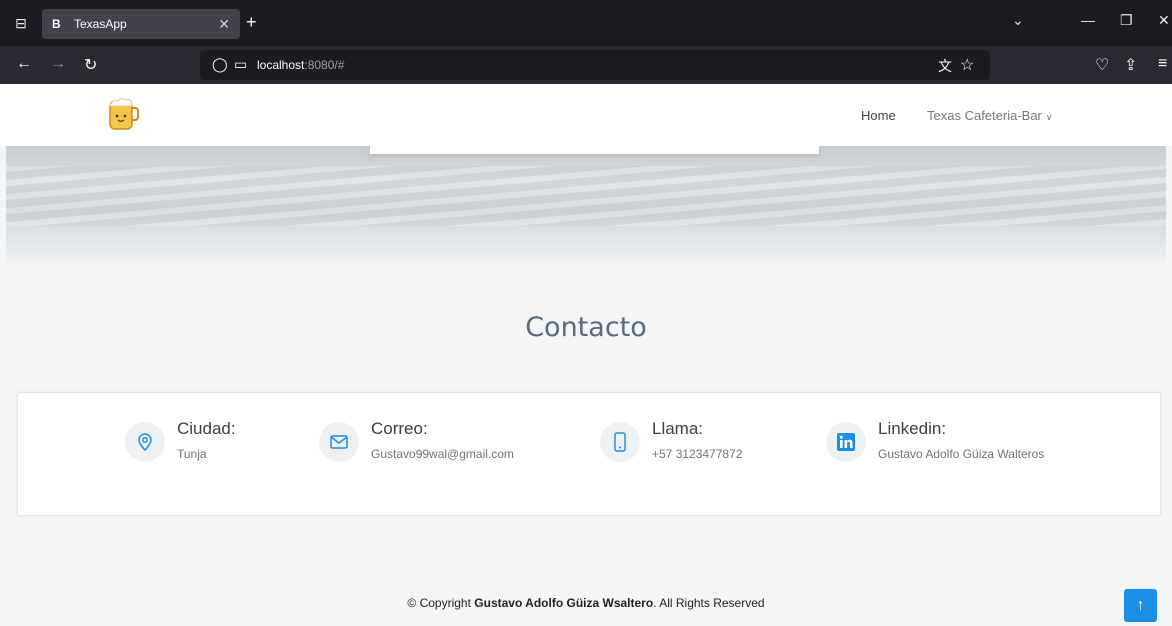 The width and height of the screenshot is (1172, 626). Describe the element at coordinates (1130, 65) in the screenshot. I see `share-icon: ⇪` at that location.